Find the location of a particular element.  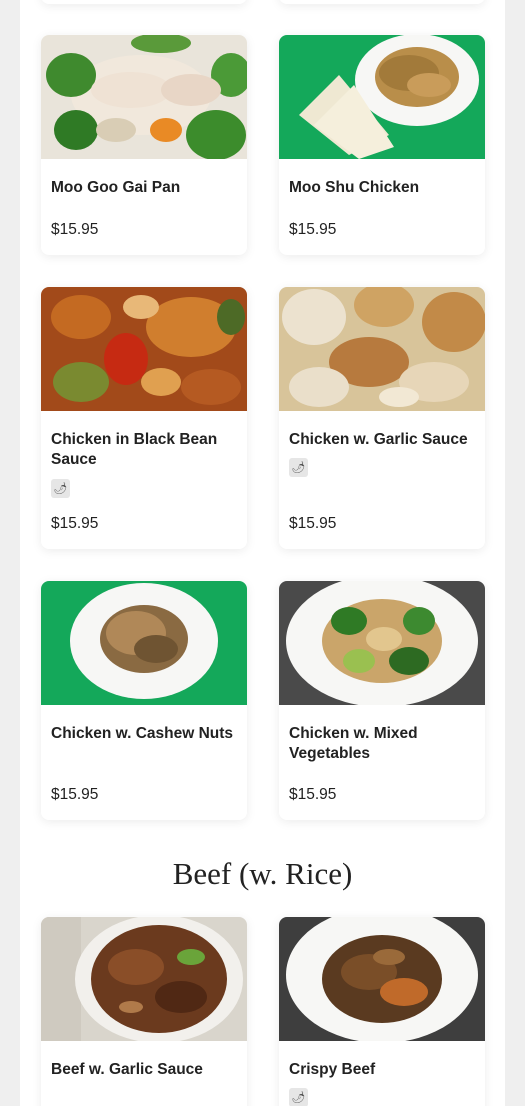

menu-item-card: Moo Shu Chicken $15.95 is located at coordinates (382, 145).